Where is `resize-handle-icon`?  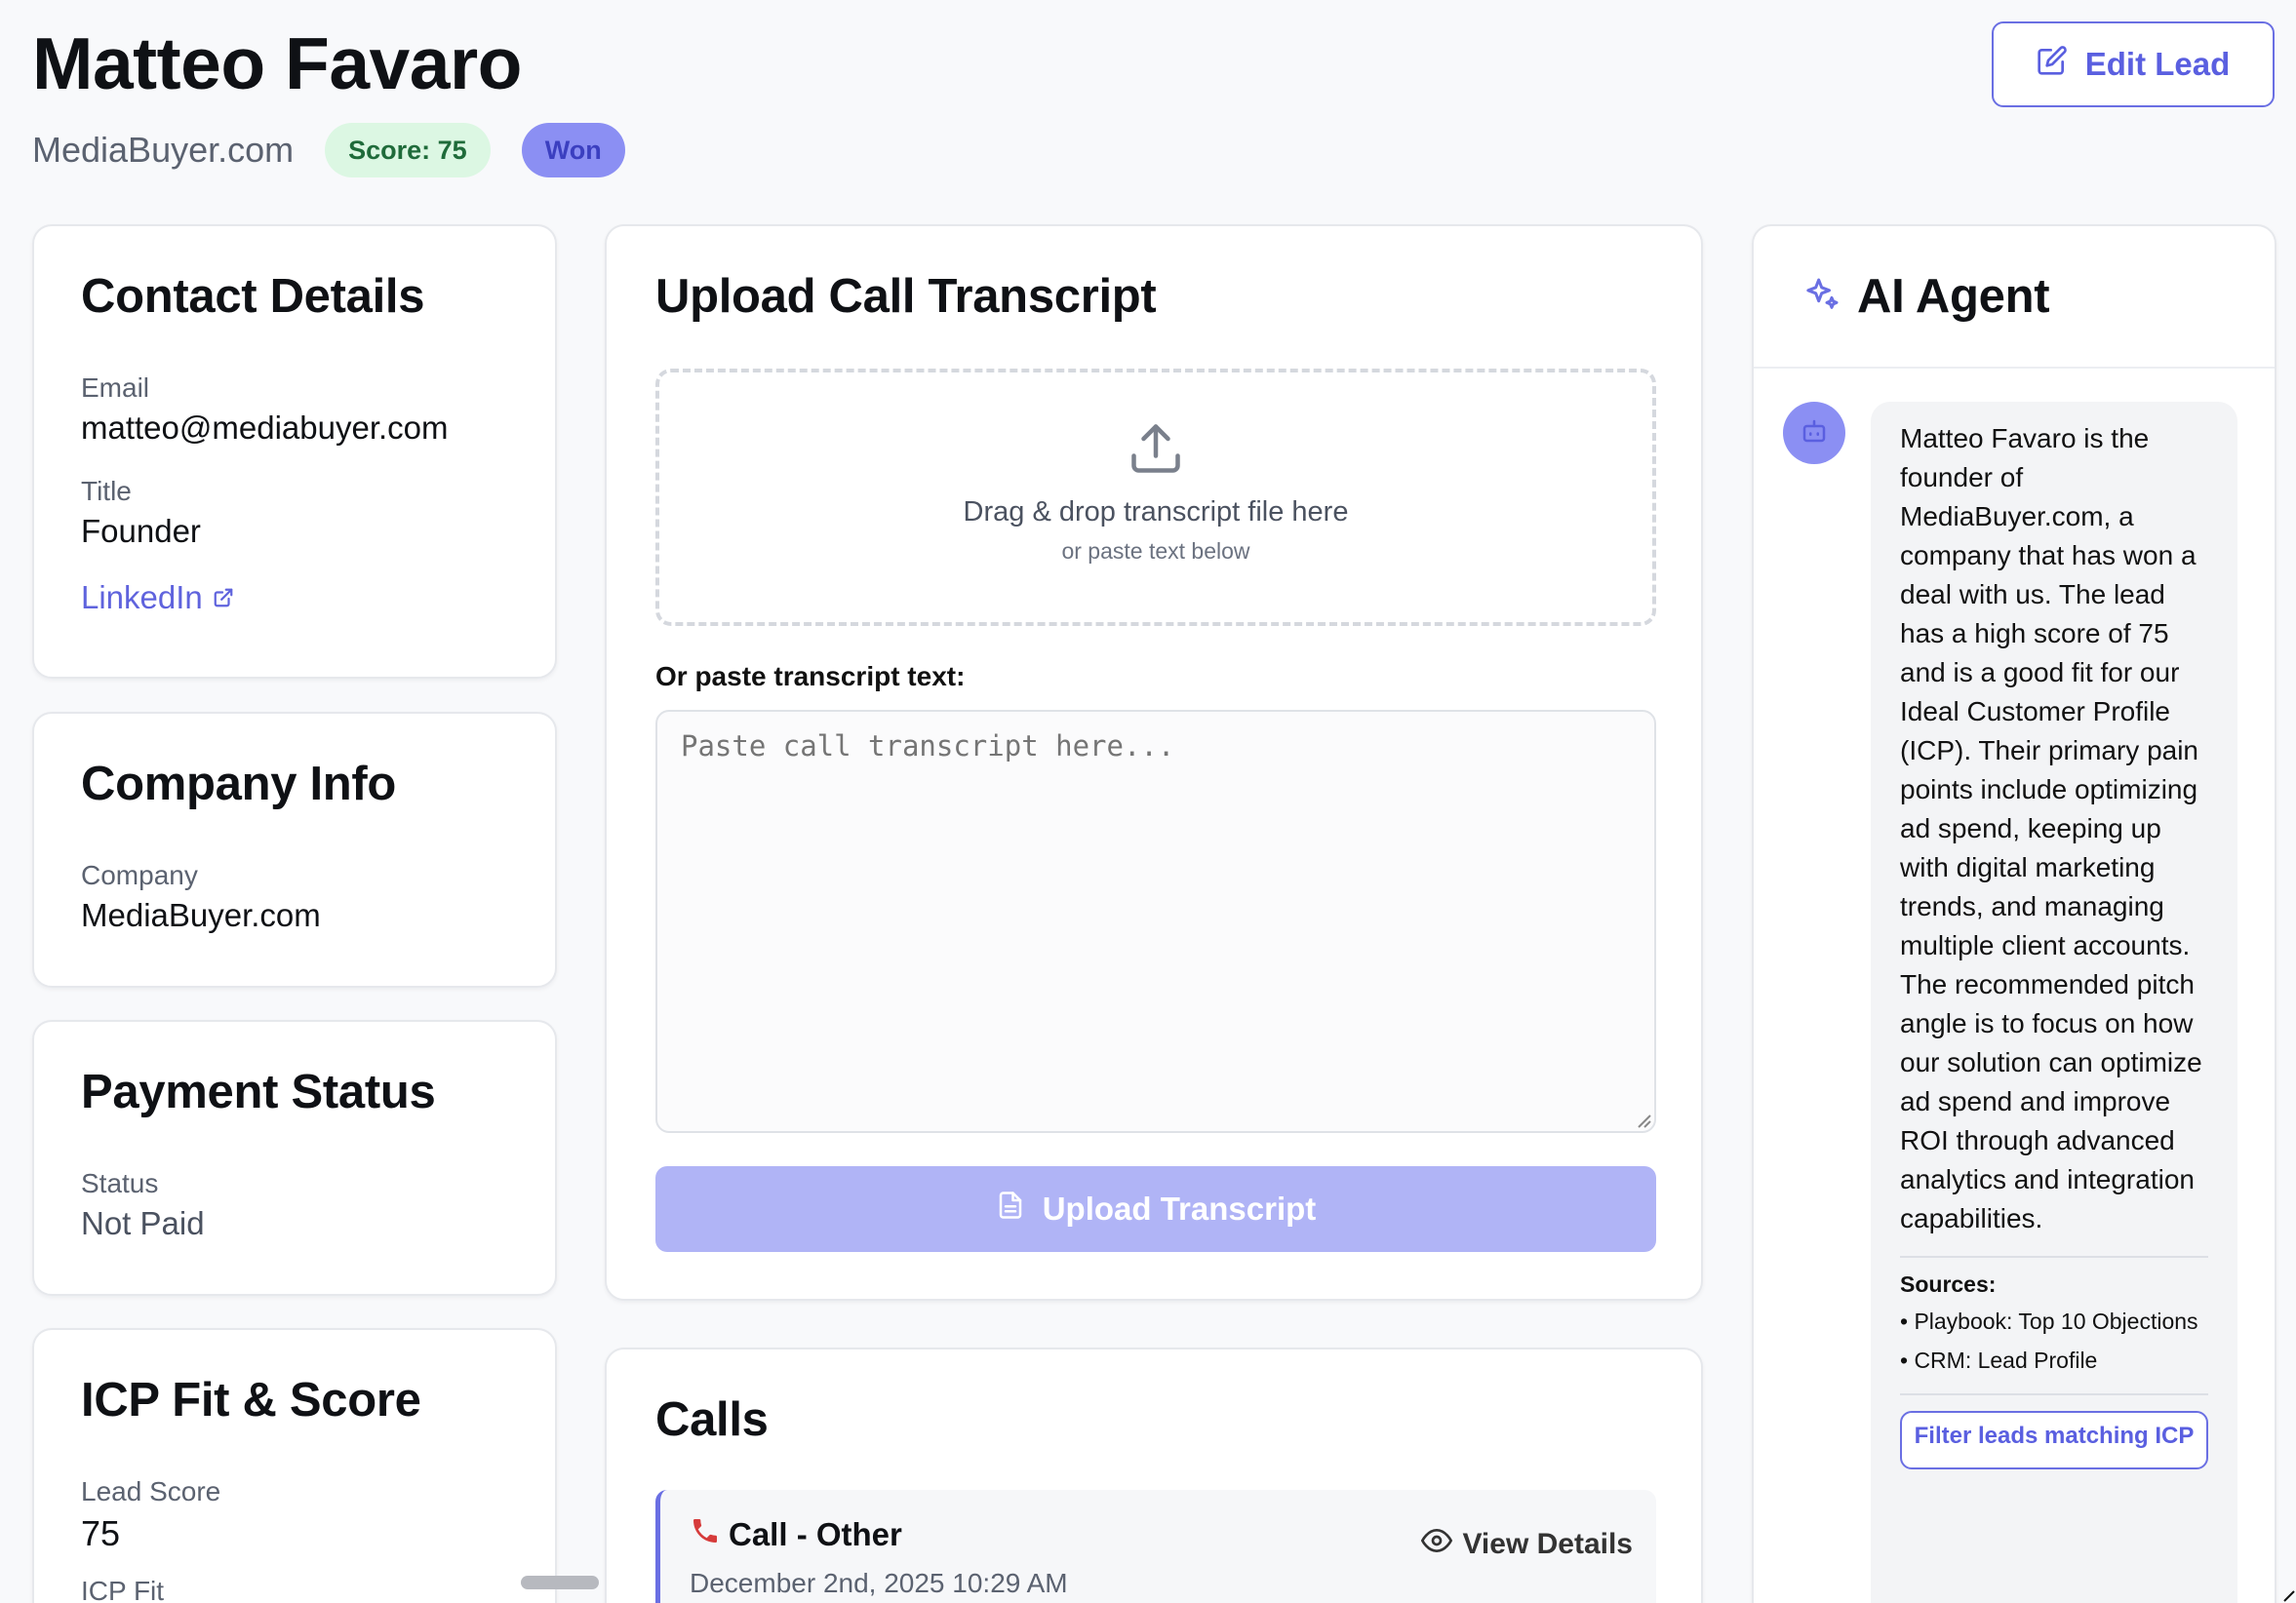
resize-handle-icon is located at coordinates (1642, 1119).